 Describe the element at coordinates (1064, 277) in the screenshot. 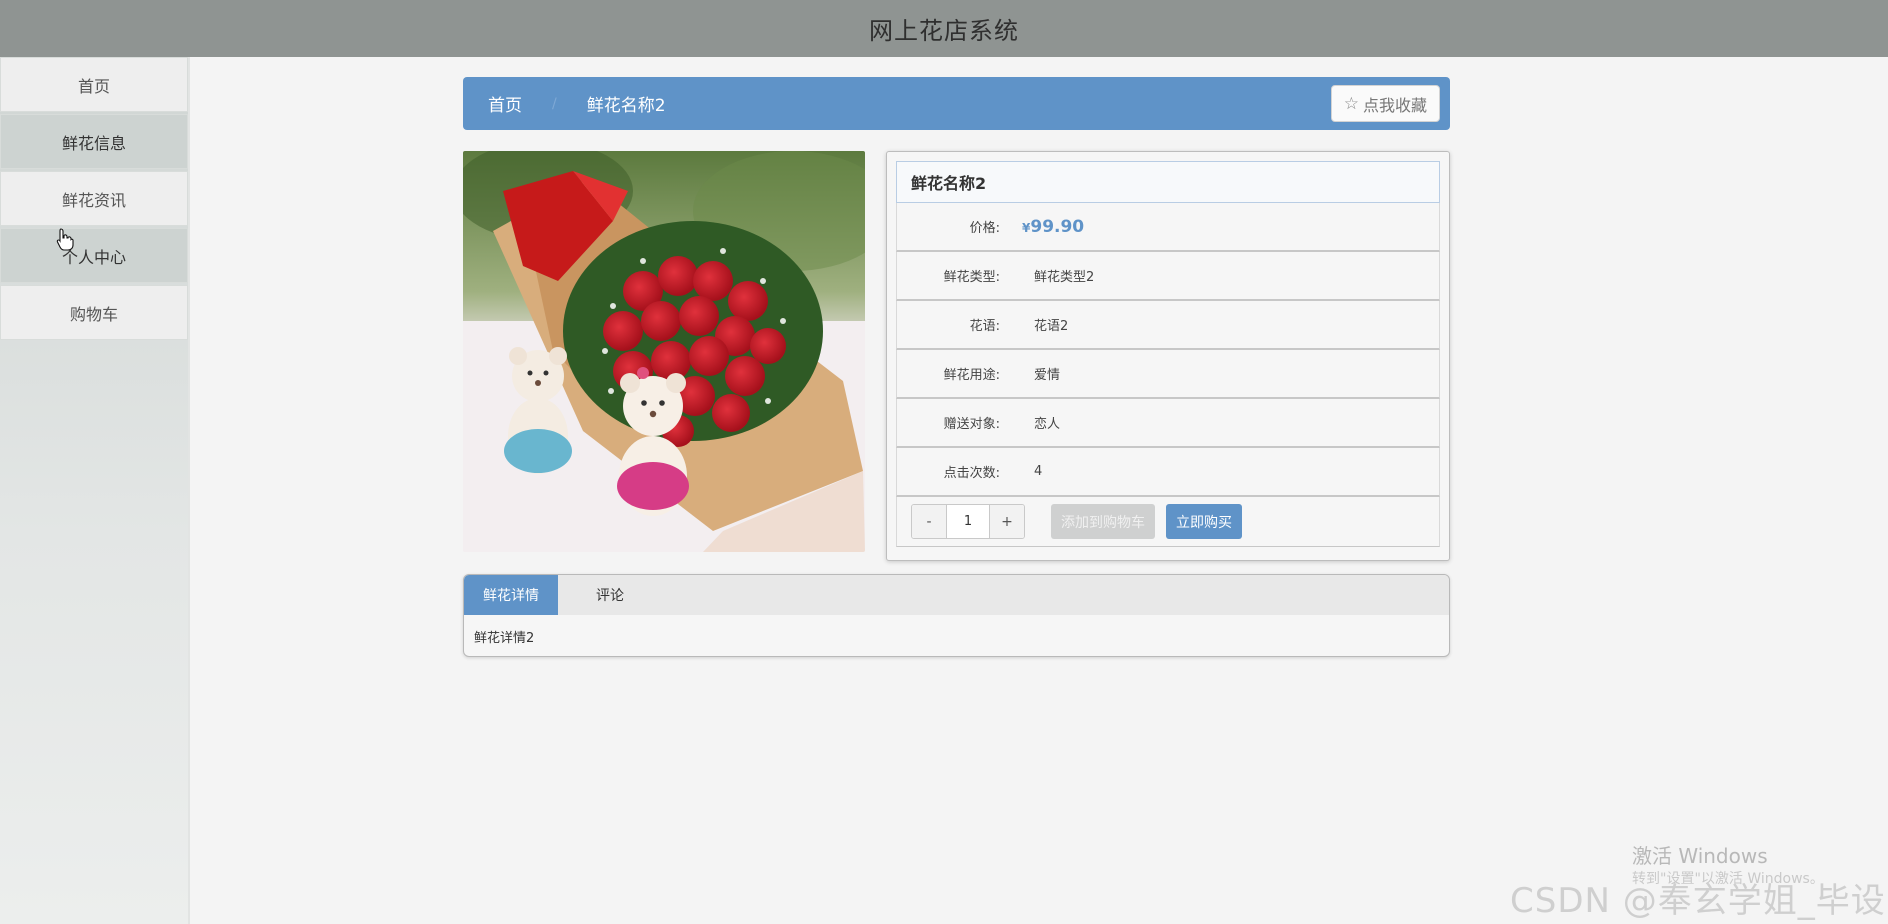

I see `field-value: 鲜花类型2` at that location.